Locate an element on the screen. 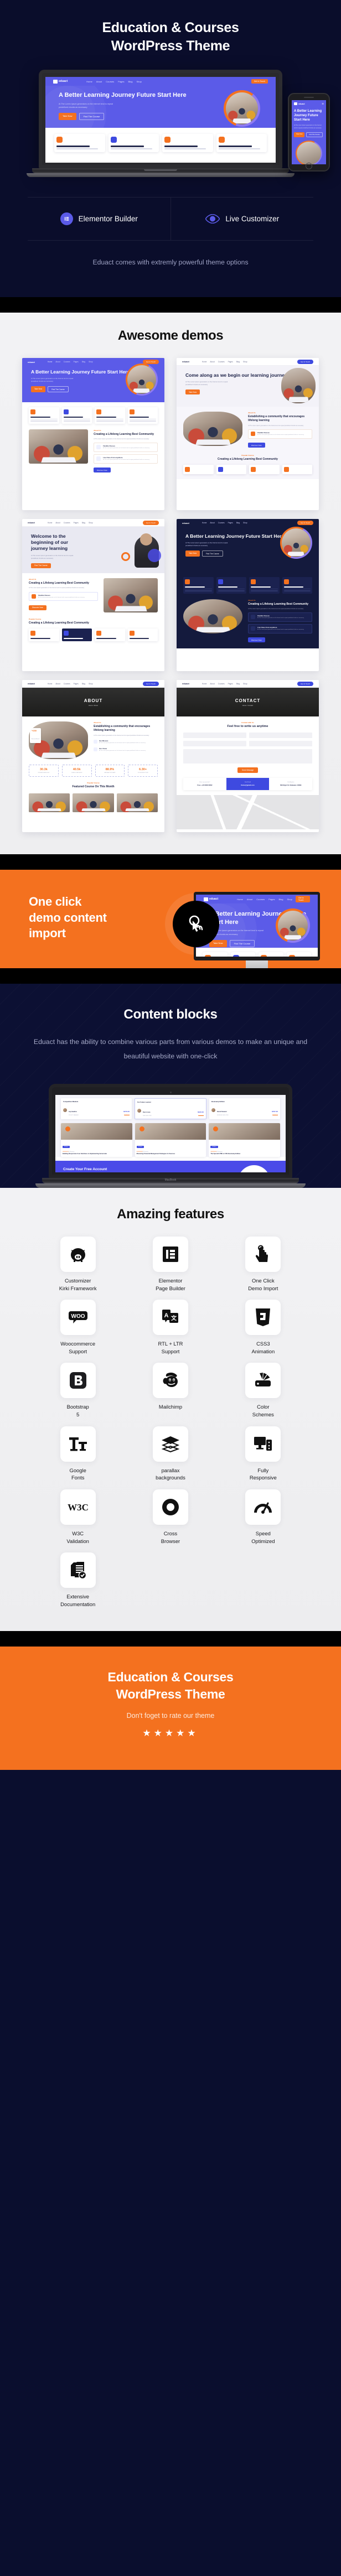 The height and width of the screenshot is (2576, 341). hamburger-icon: ☰ is located at coordinates (323, 103).